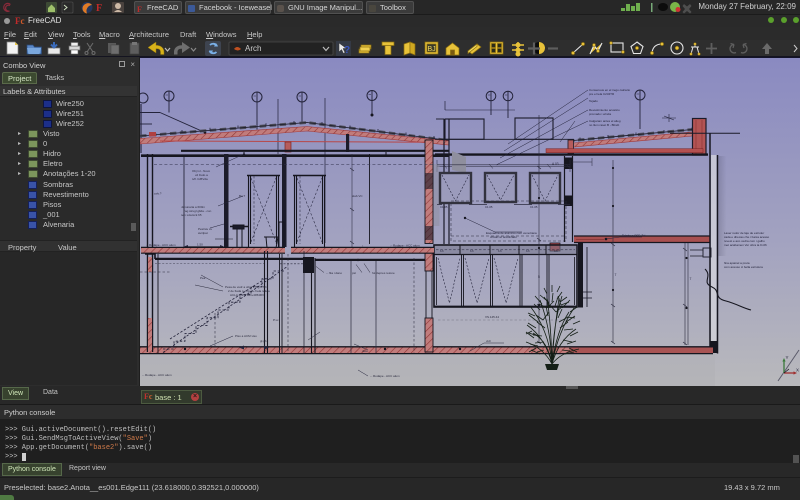  Describe the element at coordinates (357, 196) in the screenshot. I see `svg-text: slab.VC` at that location.